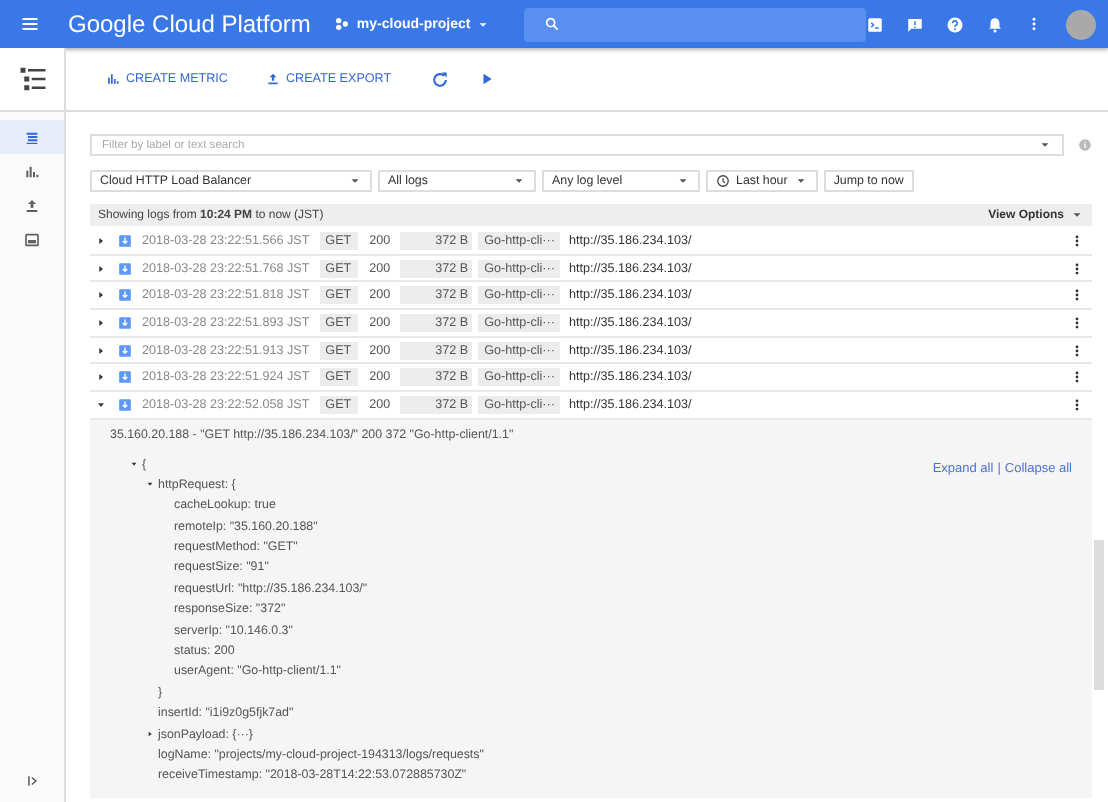 Image resolution: width=1108 pixels, height=802 pixels. I want to click on sidebar-item, so click(32, 137).